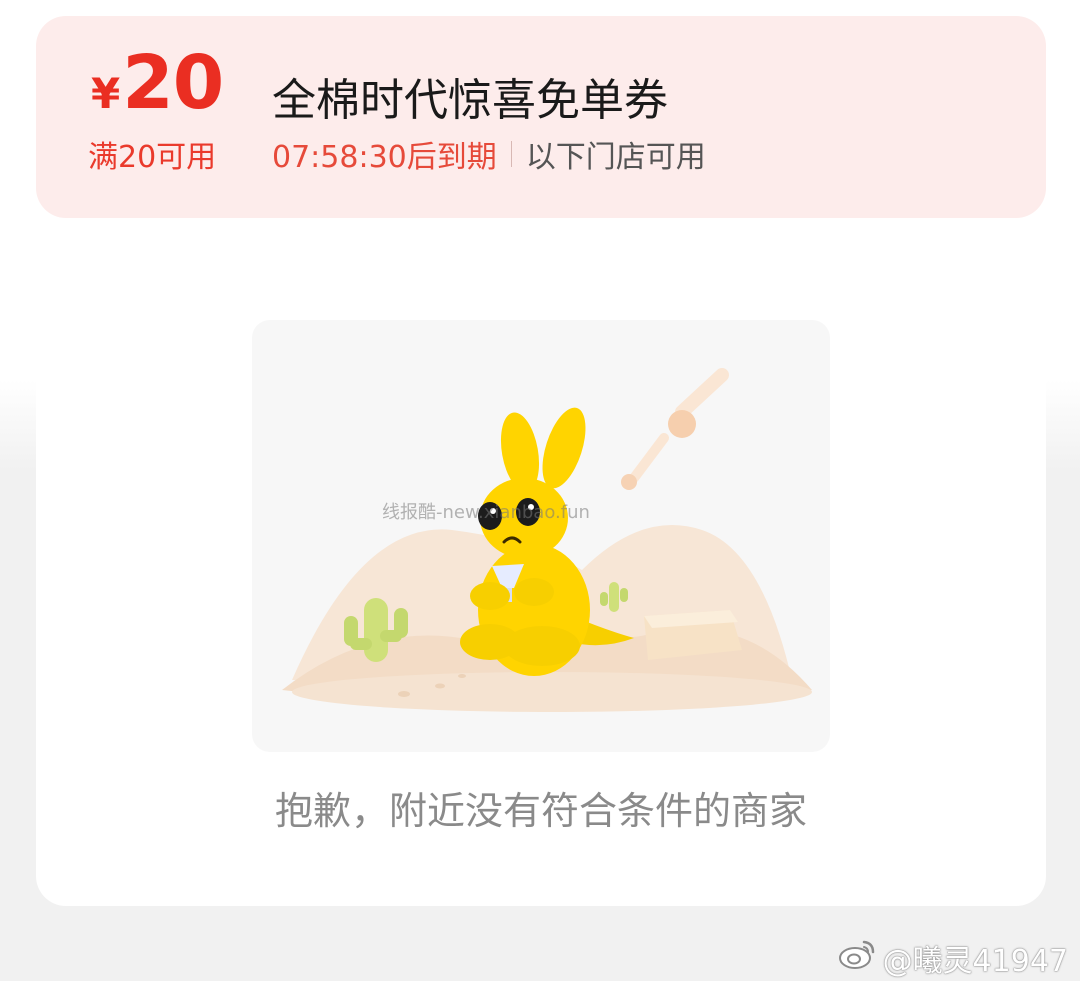 The image size is (1080, 981). Describe the element at coordinates (486, 512) in the screenshot. I see `watermark-text: 线报酷-new.xianbao.fun` at that location.